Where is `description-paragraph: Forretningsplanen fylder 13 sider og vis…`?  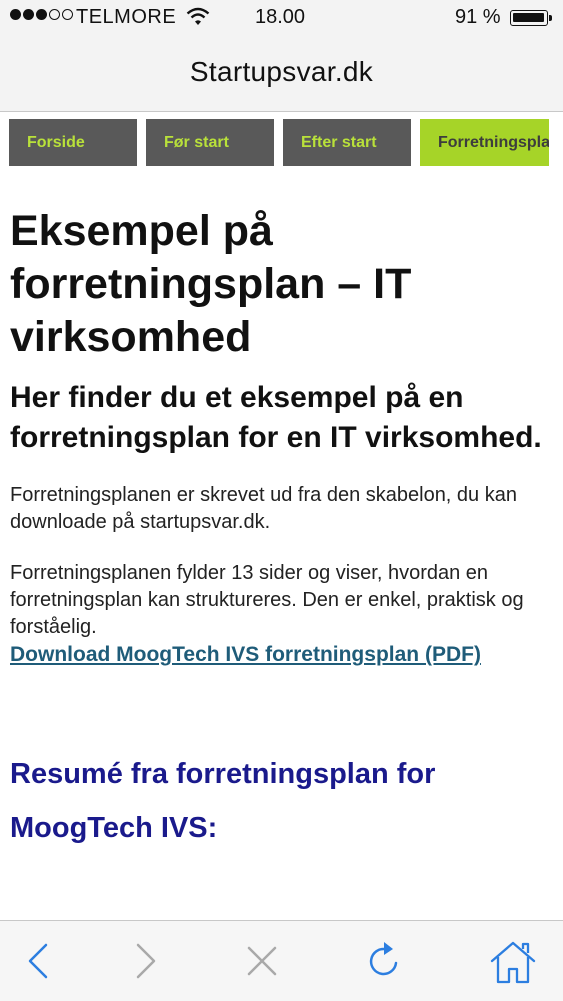
description-paragraph: Forretningsplanen fylder 13 sider og vis… is located at coordinates (267, 600).